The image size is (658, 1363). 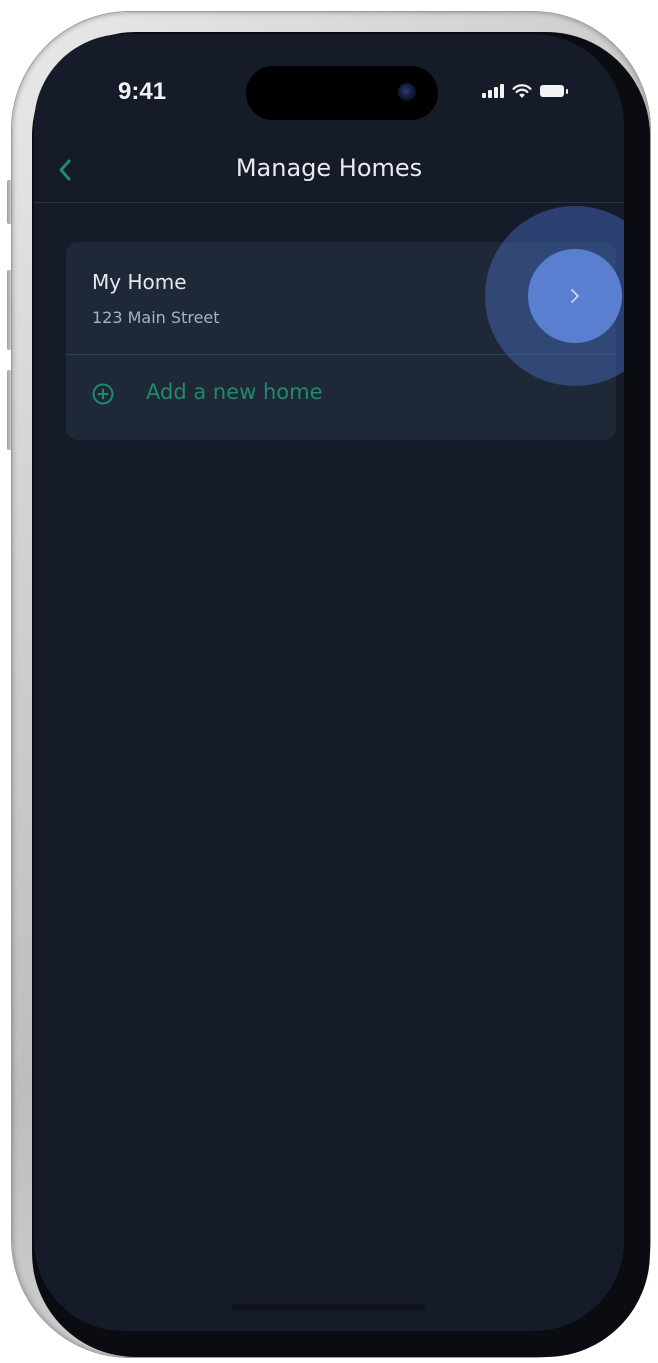 I want to click on dynamic-island, so click(x=342, y=93).